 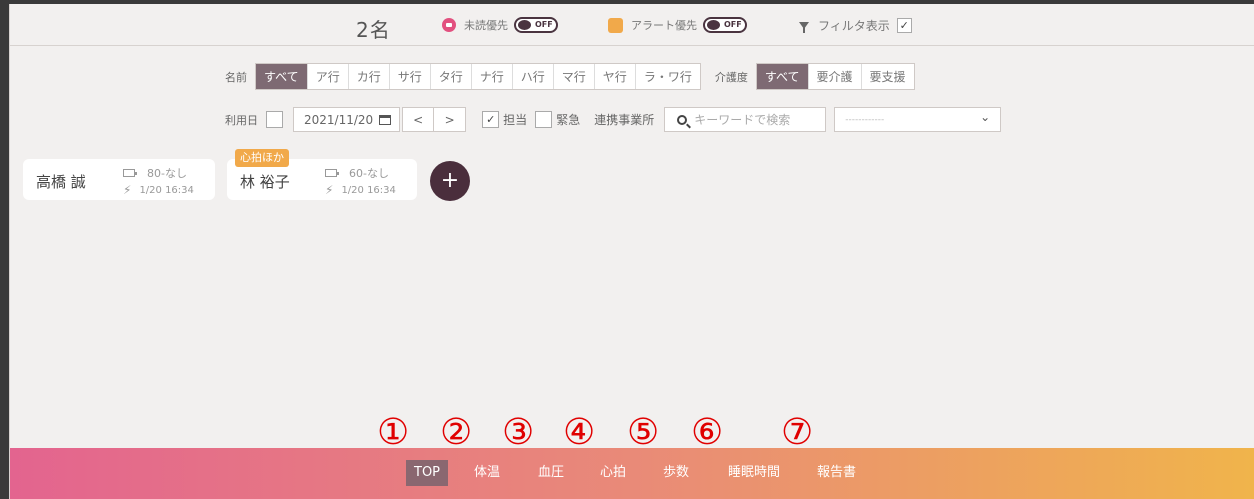 I want to click on urgent-checkbox, so click(x=544, y=119).